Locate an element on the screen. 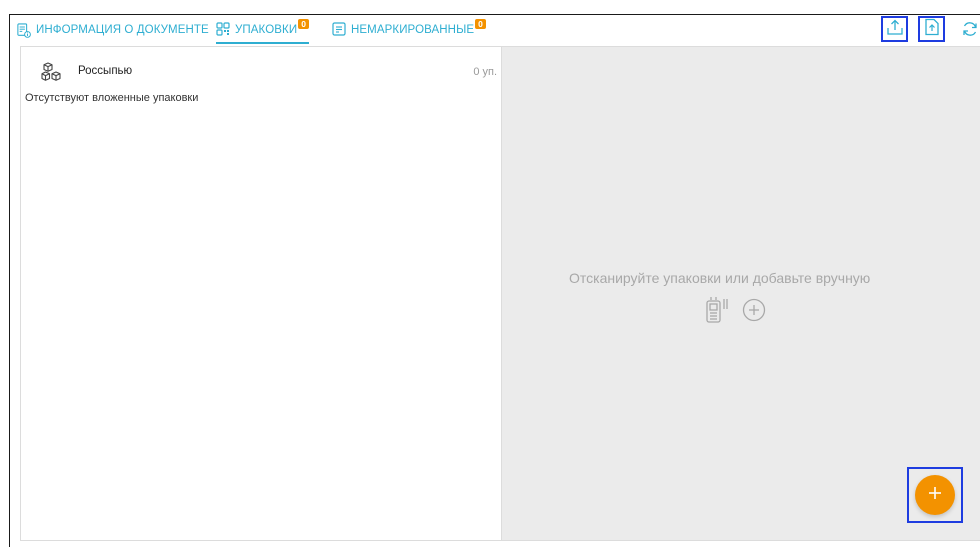 Image resolution: width=980 pixels, height=547 pixels. tab-unmarked-badge: 0 is located at coordinates (480, 24).